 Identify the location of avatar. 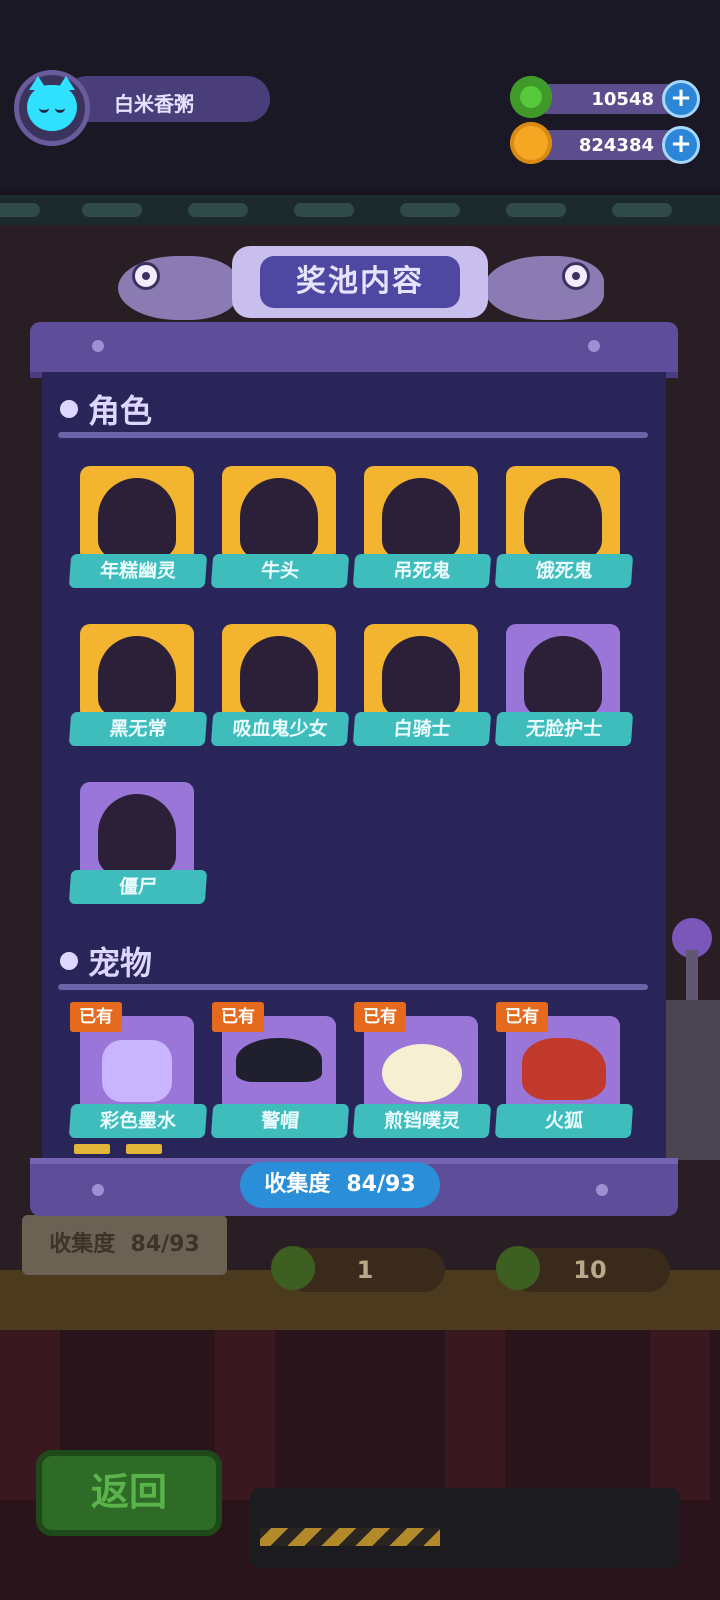
(52, 108).